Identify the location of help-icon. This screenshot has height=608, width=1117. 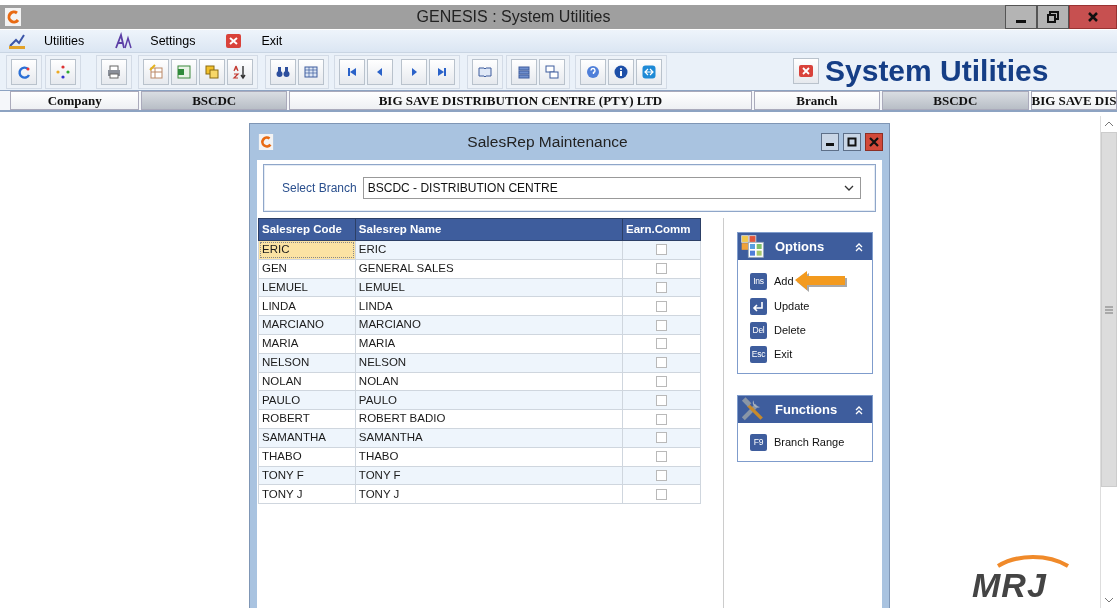
(593, 72).